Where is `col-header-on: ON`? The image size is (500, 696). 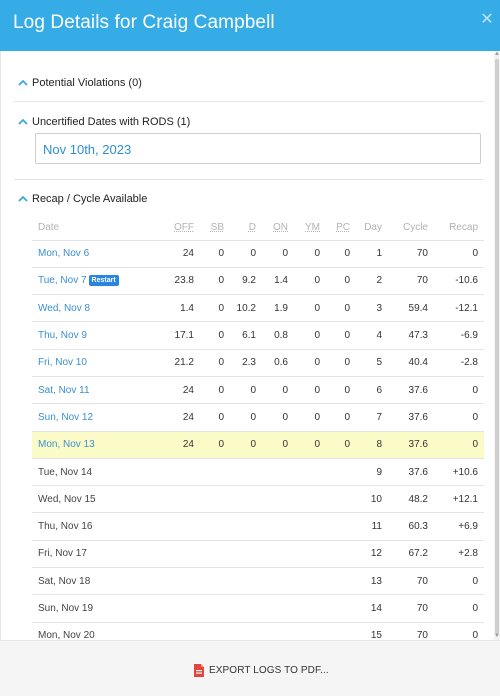 col-header-on: ON is located at coordinates (278, 228).